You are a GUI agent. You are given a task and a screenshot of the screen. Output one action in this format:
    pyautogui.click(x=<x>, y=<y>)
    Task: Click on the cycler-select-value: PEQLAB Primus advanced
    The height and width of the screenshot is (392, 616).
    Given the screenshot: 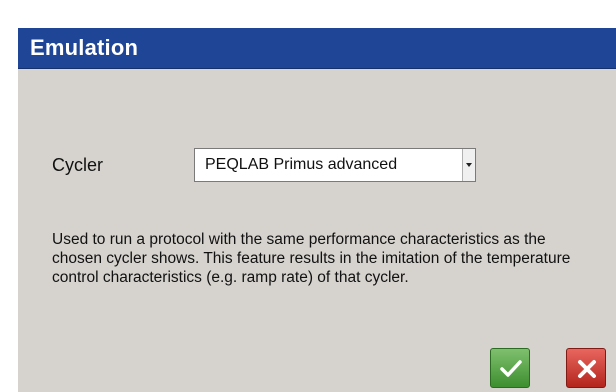 What is the action you would take?
    pyautogui.click(x=301, y=164)
    